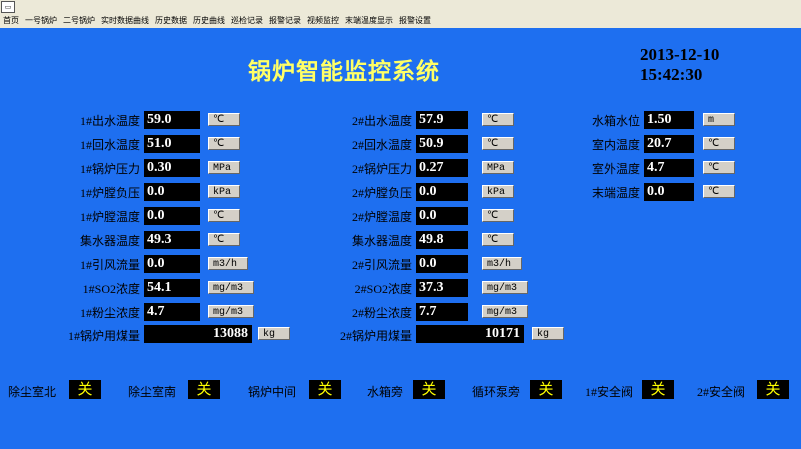 This screenshot has width=801, height=449. Describe the element at coordinates (109, 193) in the screenshot. I see `reading-label: 1#炉膛负压` at that location.